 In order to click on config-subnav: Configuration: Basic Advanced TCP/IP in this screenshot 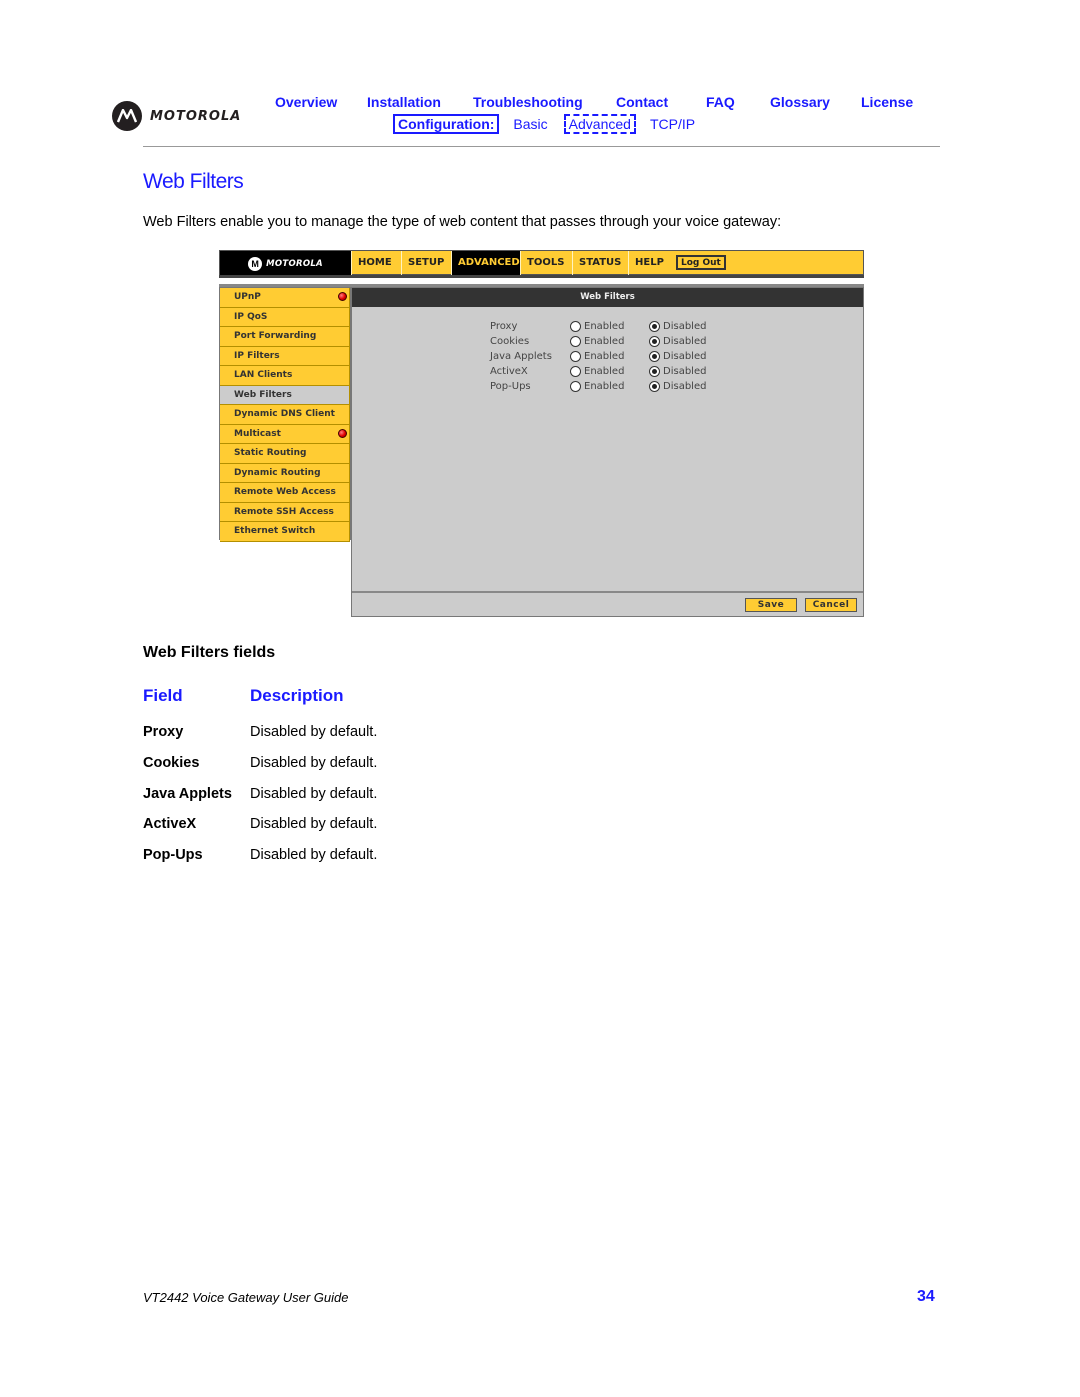, I will do `click(544, 124)`.